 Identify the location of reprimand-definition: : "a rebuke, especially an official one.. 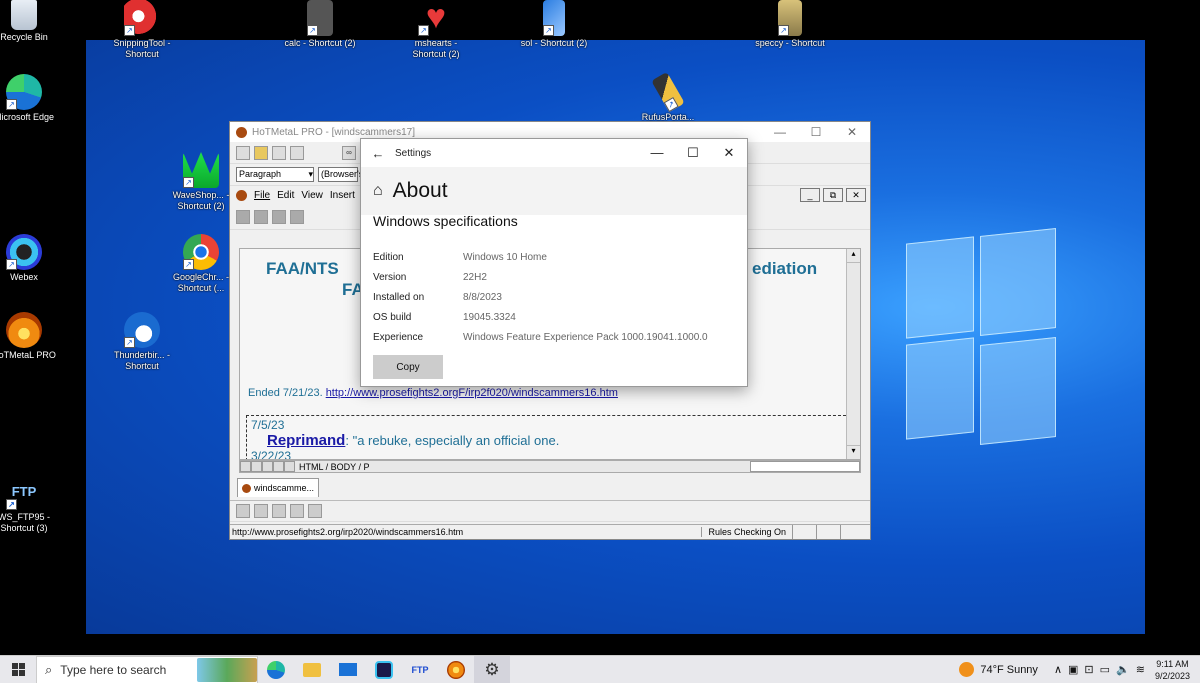
(452, 440).